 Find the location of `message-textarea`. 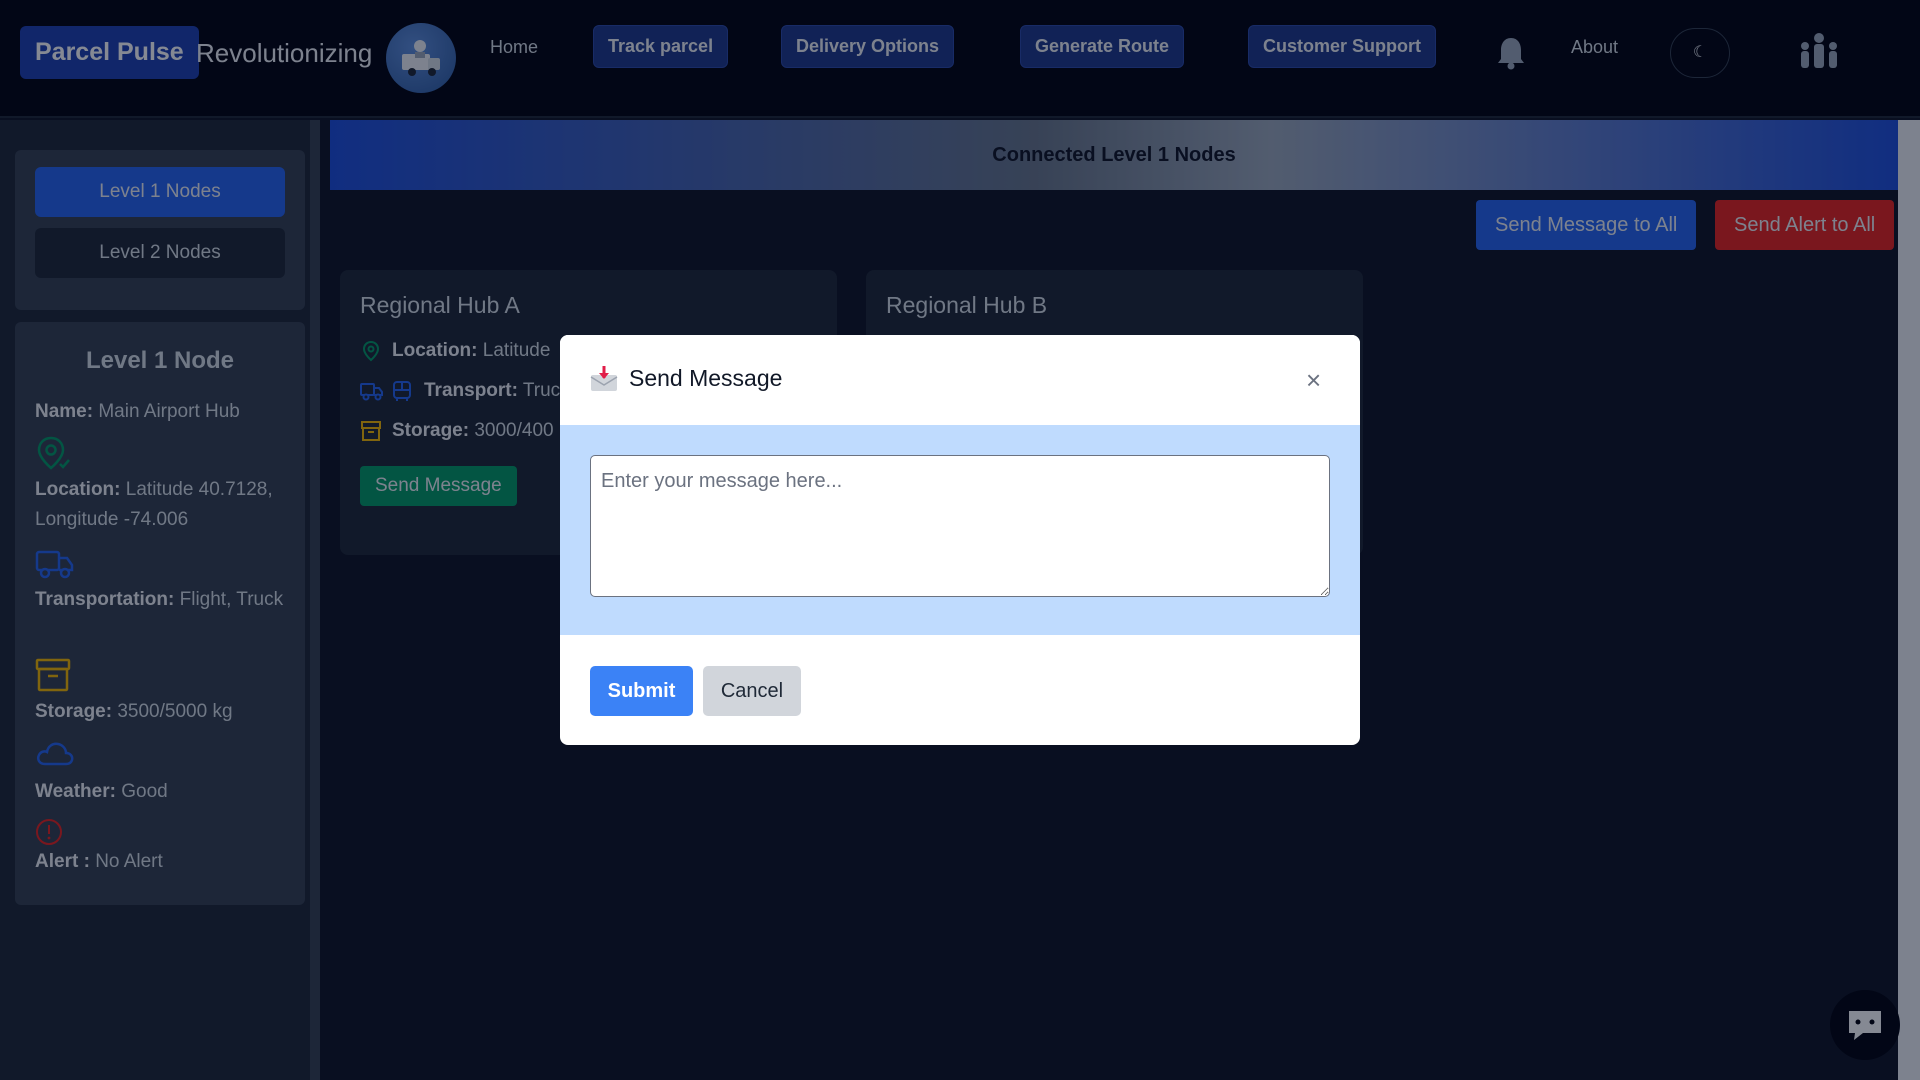

message-textarea is located at coordinates (960, 526).